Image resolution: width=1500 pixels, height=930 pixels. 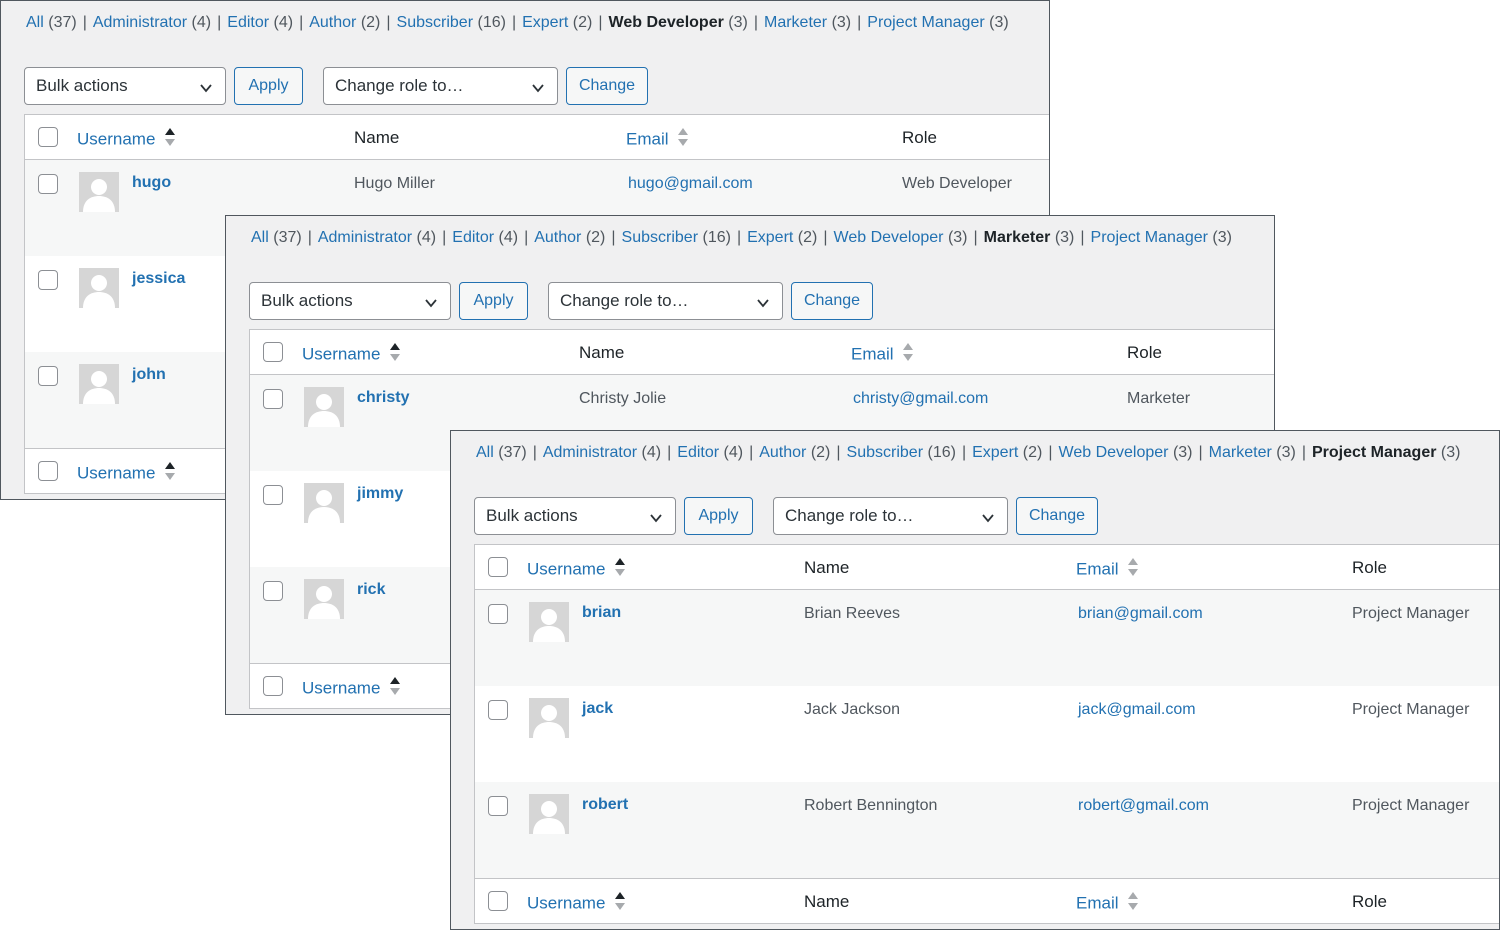 What do you see at coordinates (597, 709) in the screenshot?
I see `username-link: jack` at bounding box center [597, 709].